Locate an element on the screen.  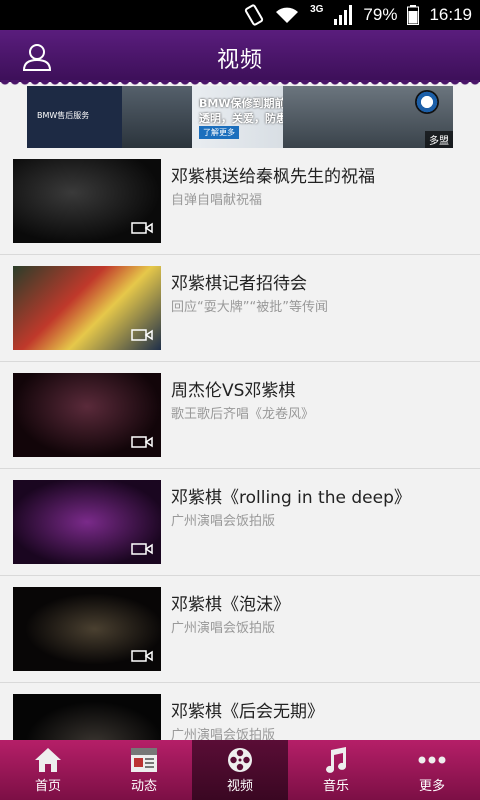
news-icon is located at coordinates (144, 760).